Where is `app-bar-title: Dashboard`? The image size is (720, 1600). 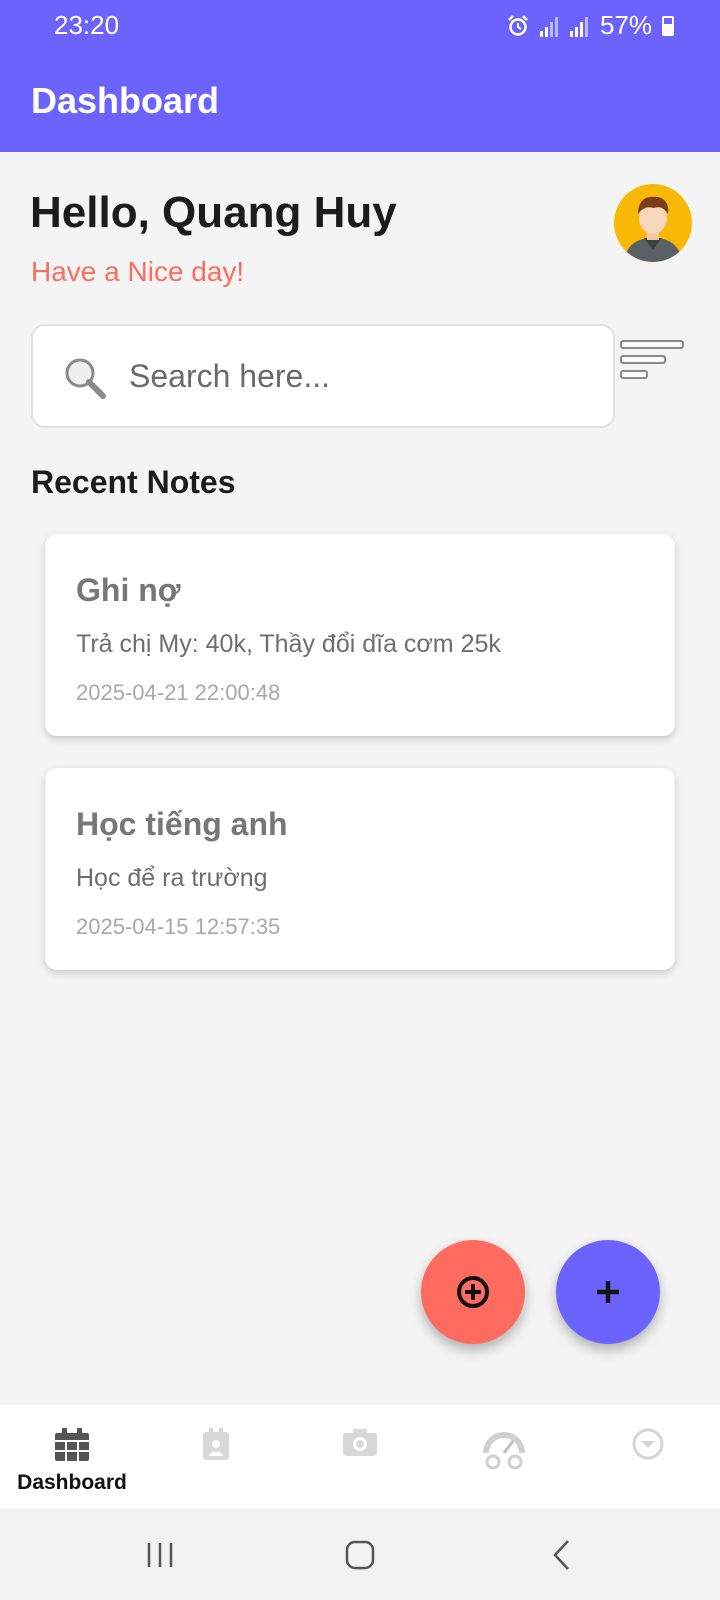 app-bar-title: Dashboard is located at coordinates (125, 100).